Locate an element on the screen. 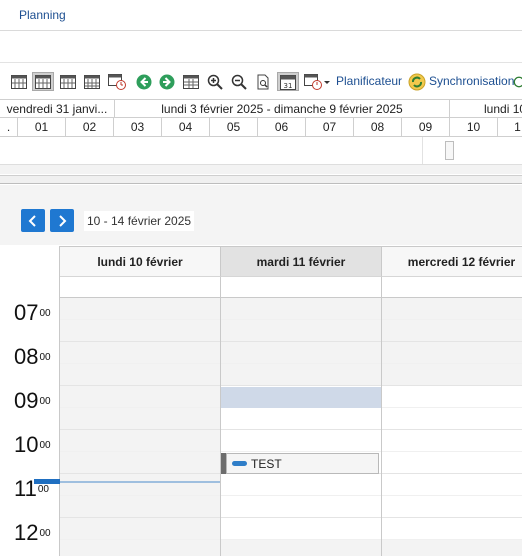 The width and height of the screenshot is (522, 556). current-time-marker is located at coordinates (47, 481).